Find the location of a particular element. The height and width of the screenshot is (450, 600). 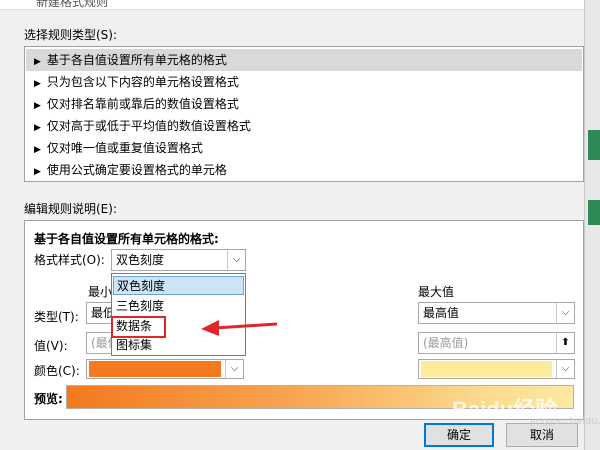

rule-type-item: ▶ 仅对唯一值或重复值设置格式 is located at coordinates (304, 148).